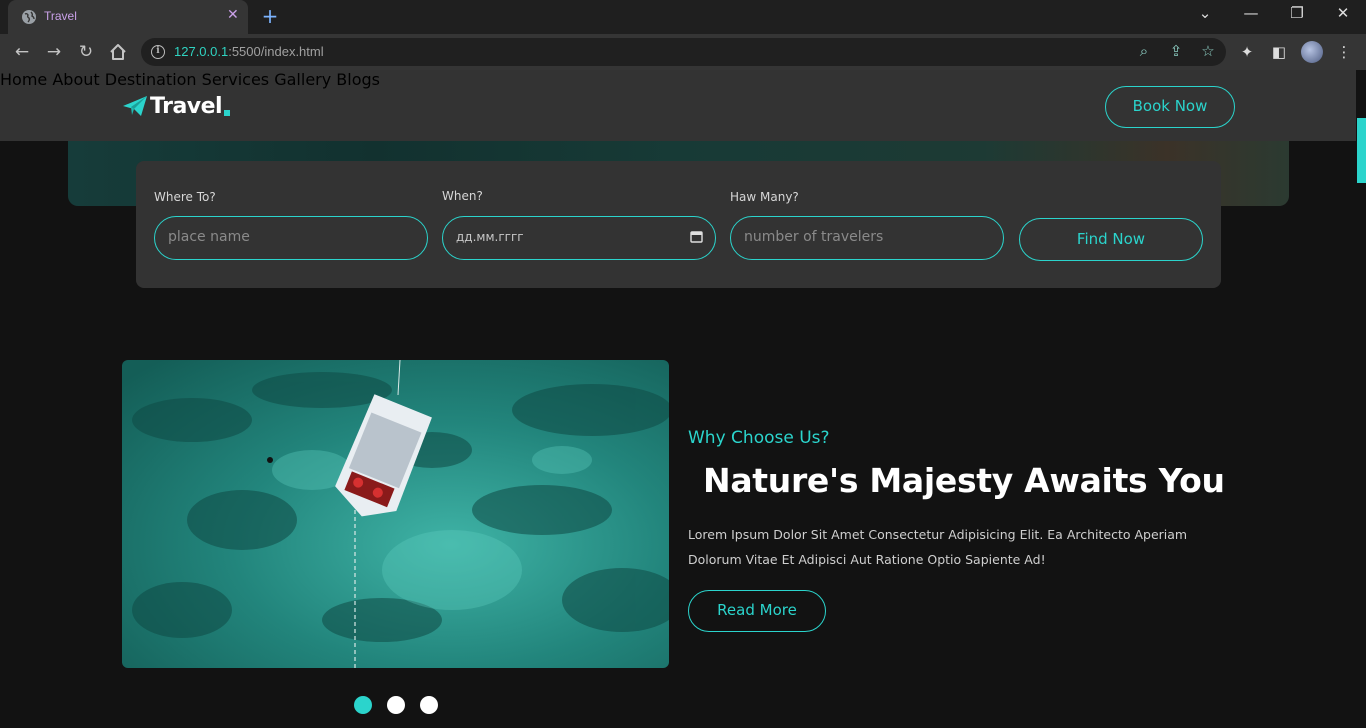 The width and height of the screenshot is (1366, 728). What do you see at coordinates (462, 196) in the screenshot?
I see `when-label: When?` at bounding box center [462, 196].